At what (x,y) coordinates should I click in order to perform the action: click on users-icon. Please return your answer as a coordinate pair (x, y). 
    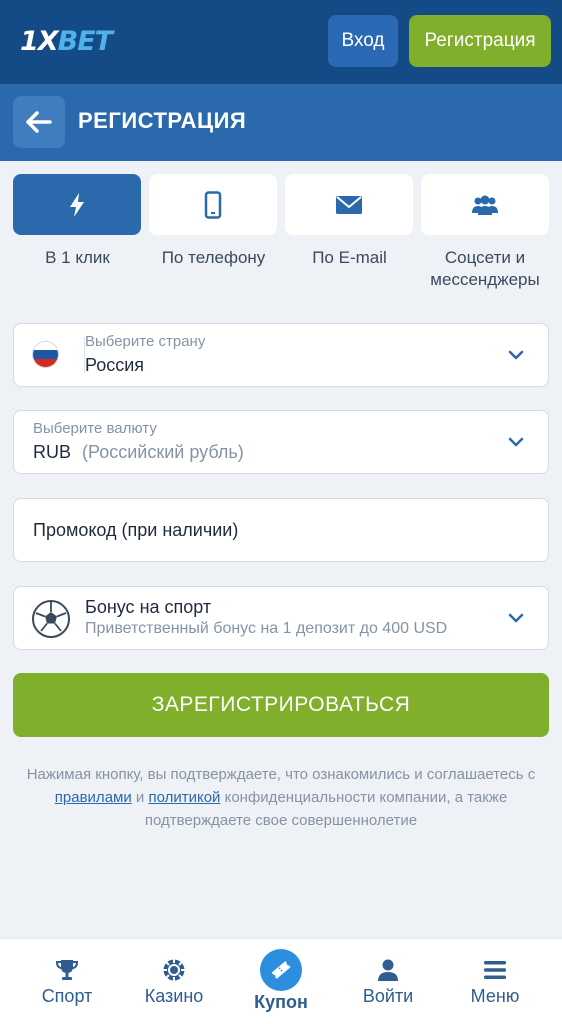
    Looking at the image, I should click on (485, 205).